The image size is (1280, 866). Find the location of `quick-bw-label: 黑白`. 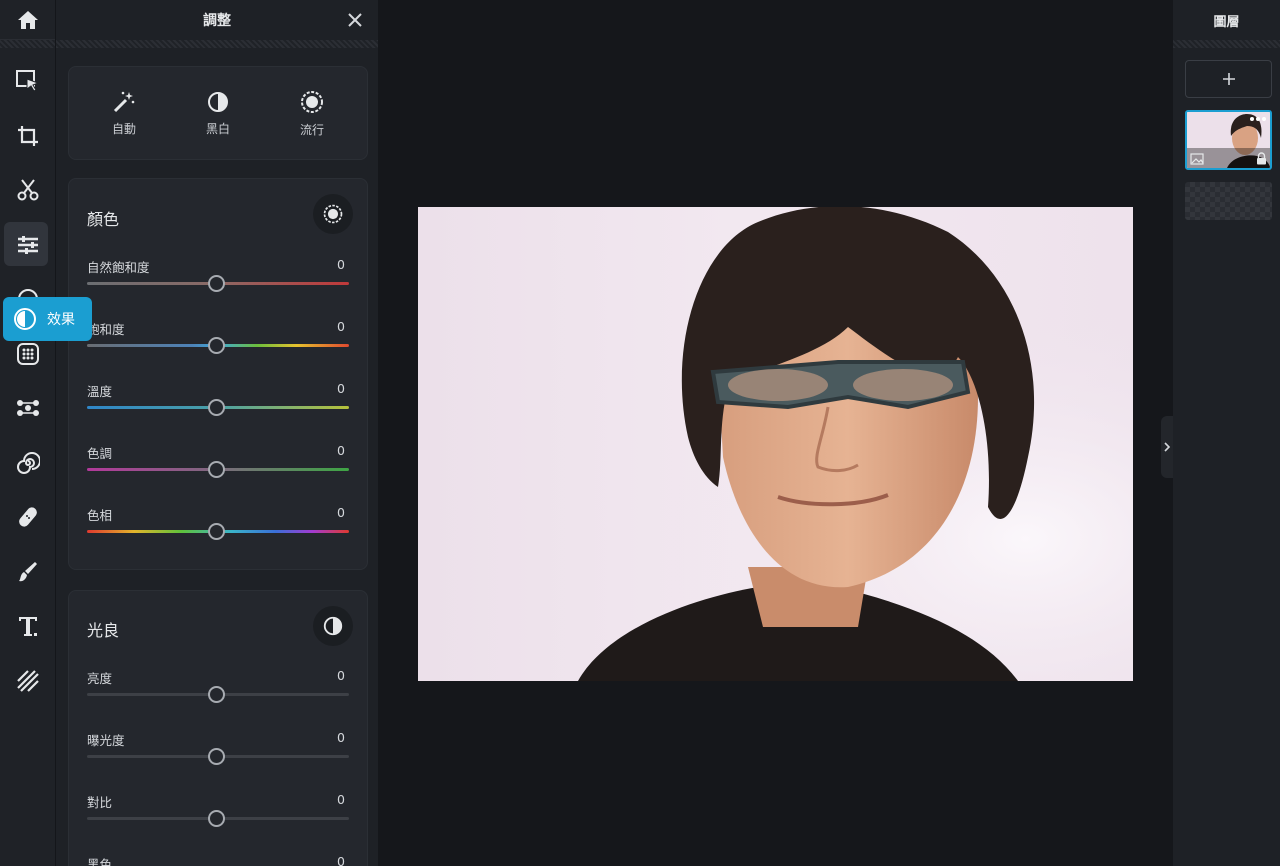

quick-bw-label: 黑白 is located at coordinates (217, 128).